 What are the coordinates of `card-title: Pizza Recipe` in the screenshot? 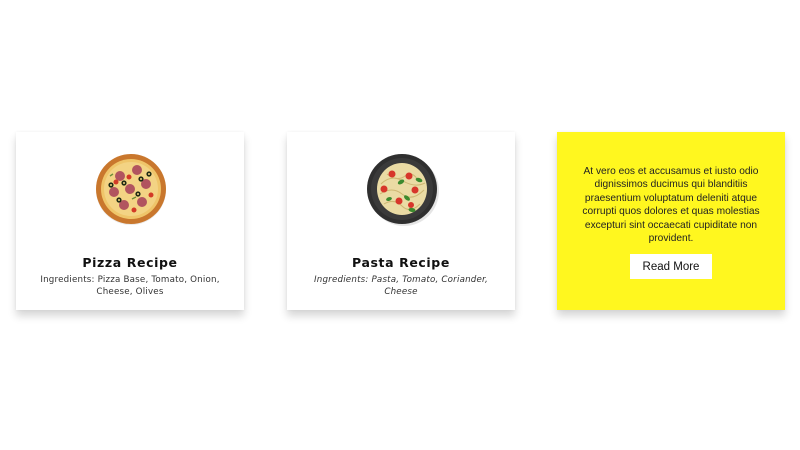 It's located at (130, 262).